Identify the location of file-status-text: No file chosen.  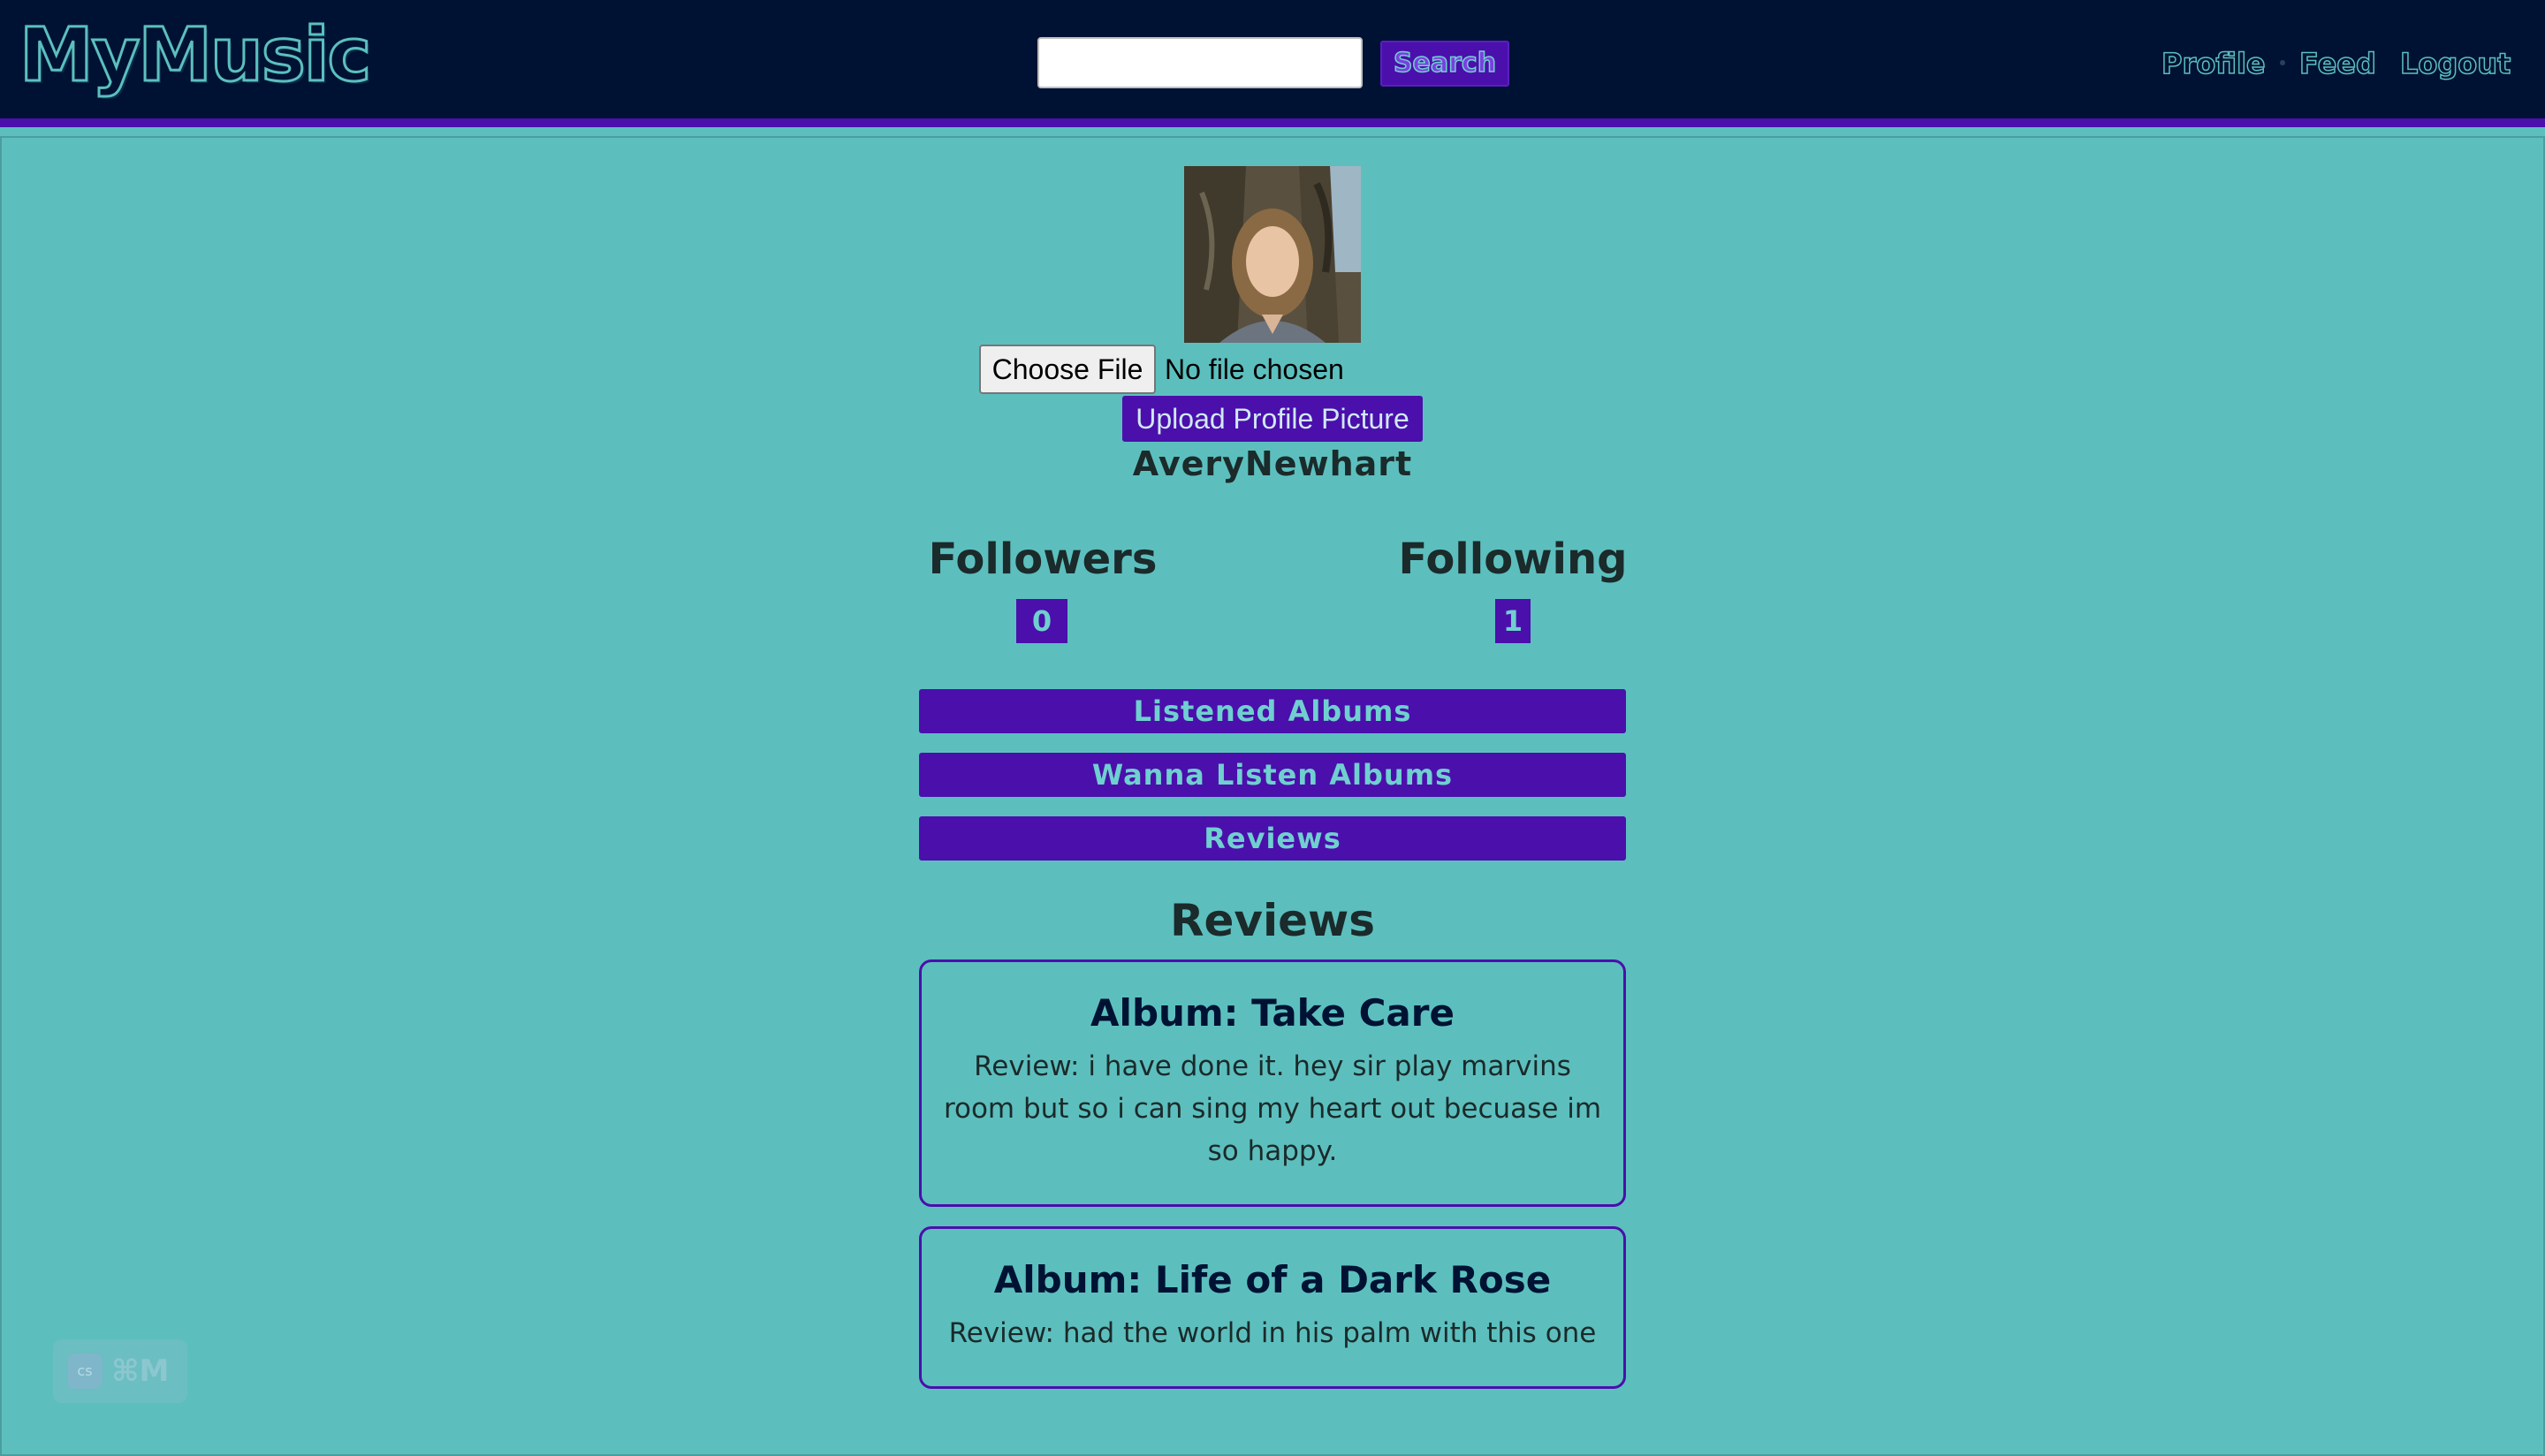
(1254, 369).